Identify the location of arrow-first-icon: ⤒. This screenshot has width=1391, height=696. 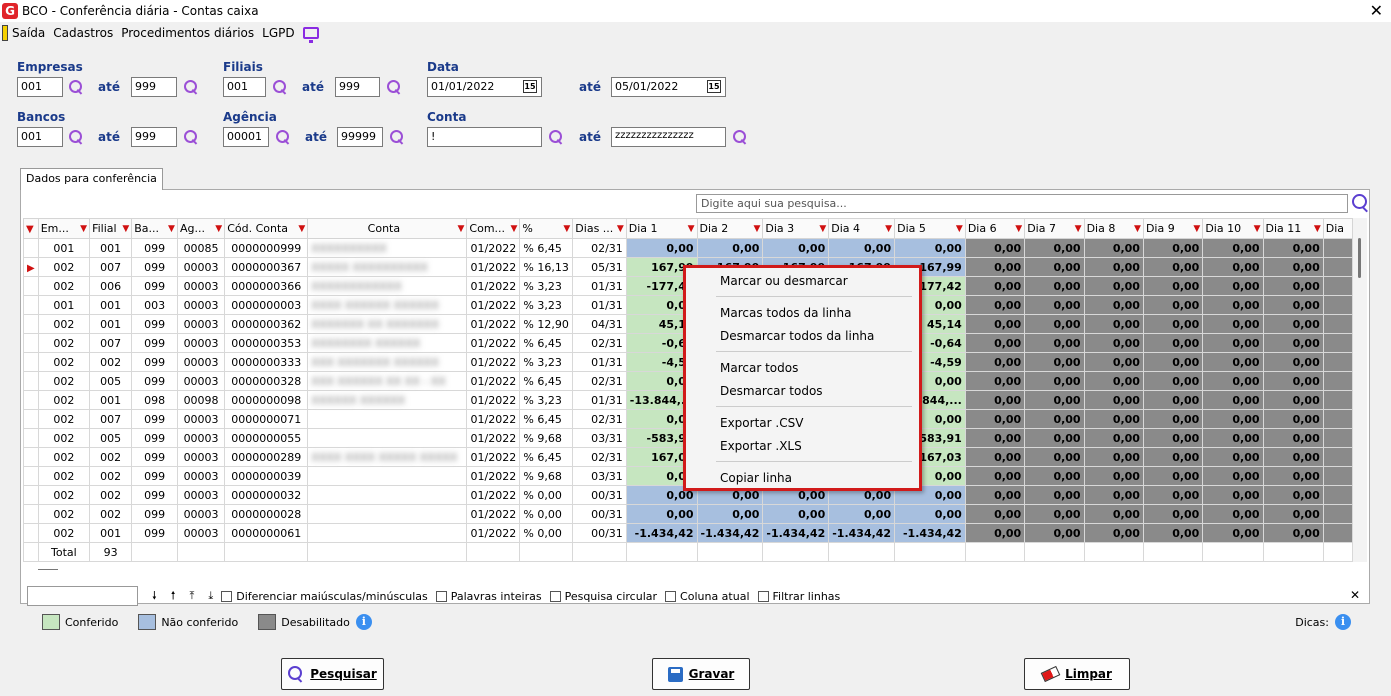
(191, 596).